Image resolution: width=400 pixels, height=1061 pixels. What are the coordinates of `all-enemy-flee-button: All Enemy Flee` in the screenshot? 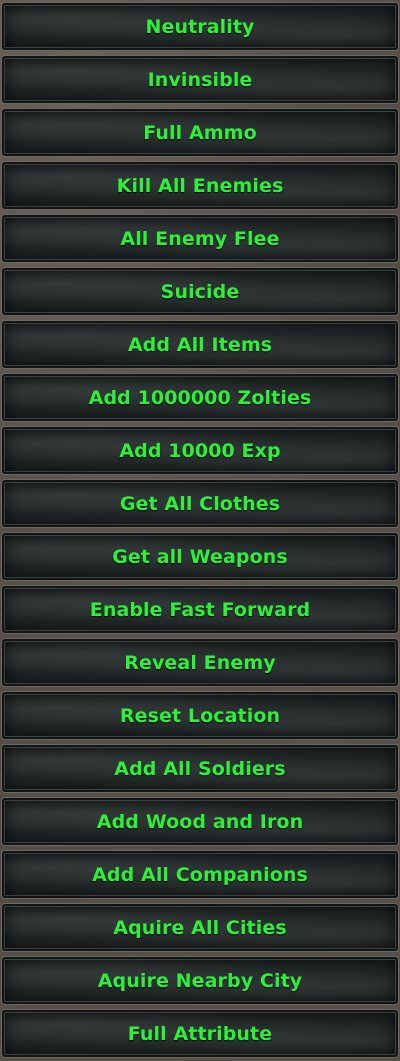 It's located at (200, 238).